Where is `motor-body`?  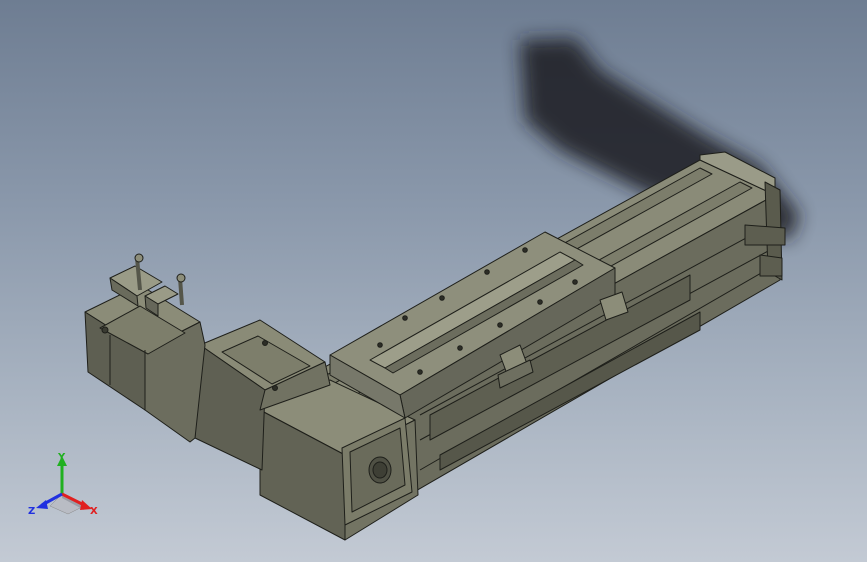
motor-body is located at coordinates (145, 363).